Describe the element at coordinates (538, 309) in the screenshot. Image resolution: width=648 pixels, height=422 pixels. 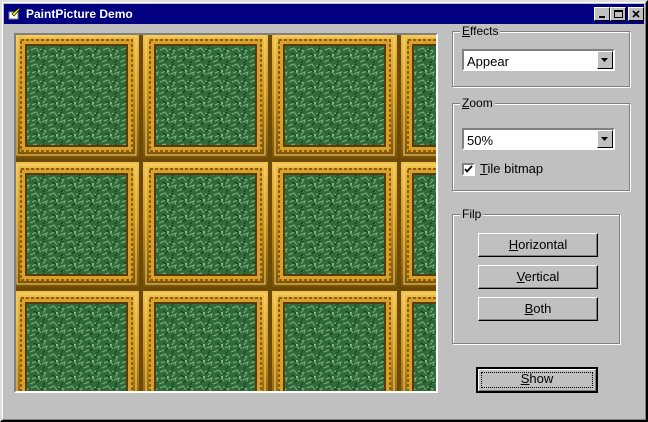
I see `both-button: Both` at that location.